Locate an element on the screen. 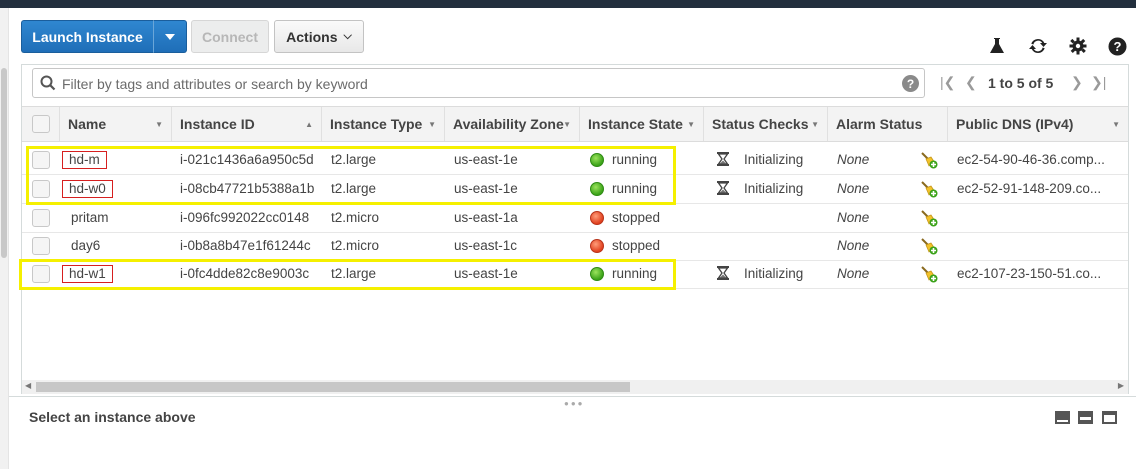 This screenshot has height=469, width=1136. column-label: Alarm Status is located at coordinates (879, 124).